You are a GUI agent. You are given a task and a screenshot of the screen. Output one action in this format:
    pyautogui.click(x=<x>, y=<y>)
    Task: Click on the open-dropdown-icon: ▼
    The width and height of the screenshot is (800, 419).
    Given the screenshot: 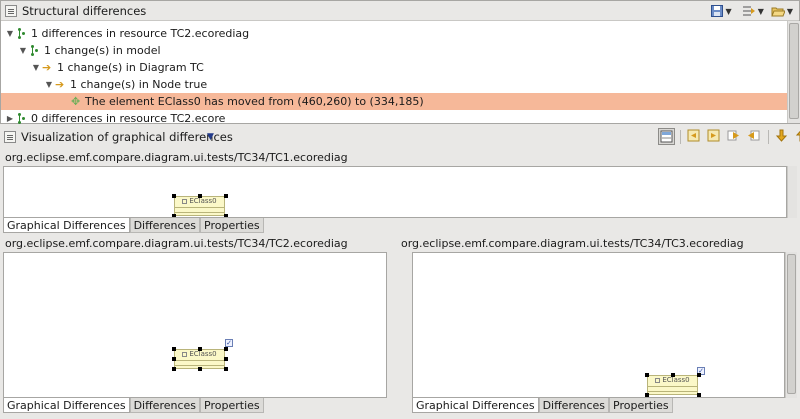 What is the action you would take?
    pyautogui.click(x=790, y=11)
    